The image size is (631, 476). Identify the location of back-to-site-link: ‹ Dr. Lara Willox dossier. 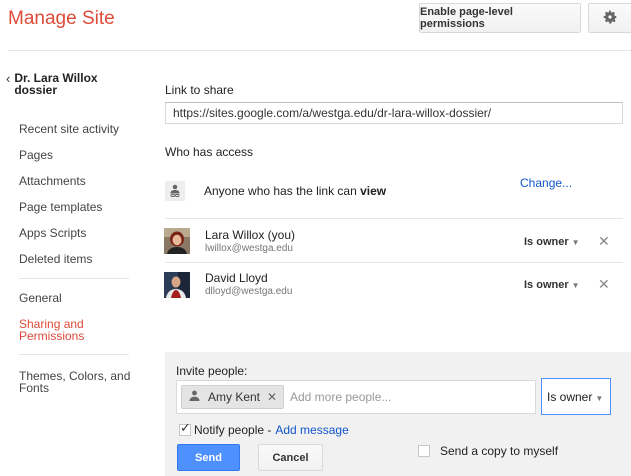
(65, 84).